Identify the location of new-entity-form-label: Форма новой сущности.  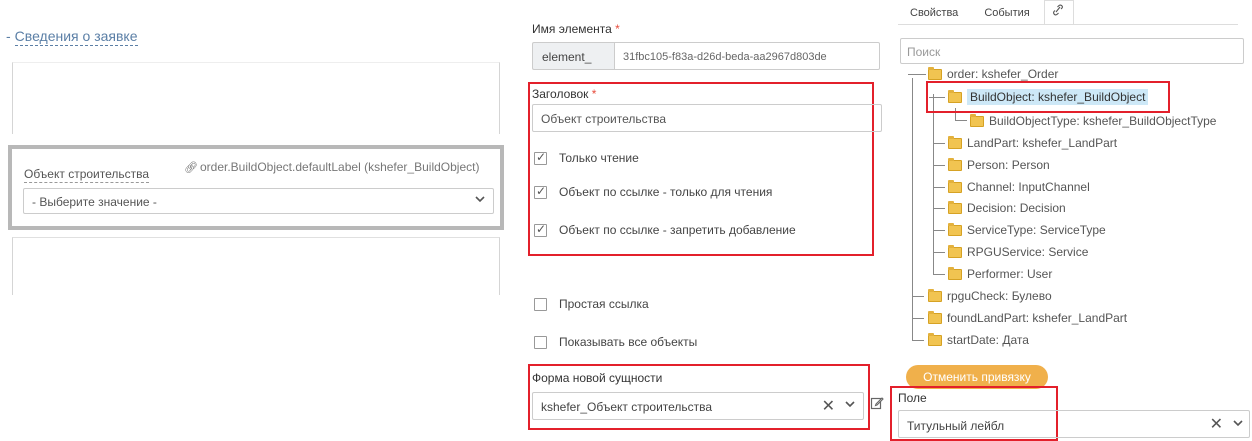
(597, 378).